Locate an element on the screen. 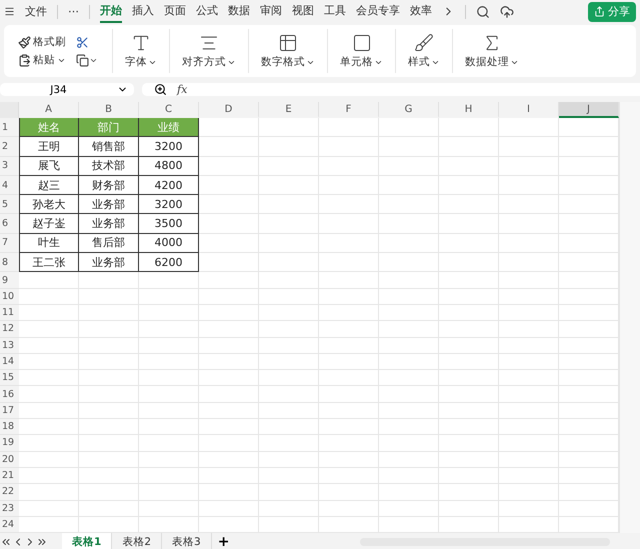  row-header: 24 is located at coordinates (9, 525).